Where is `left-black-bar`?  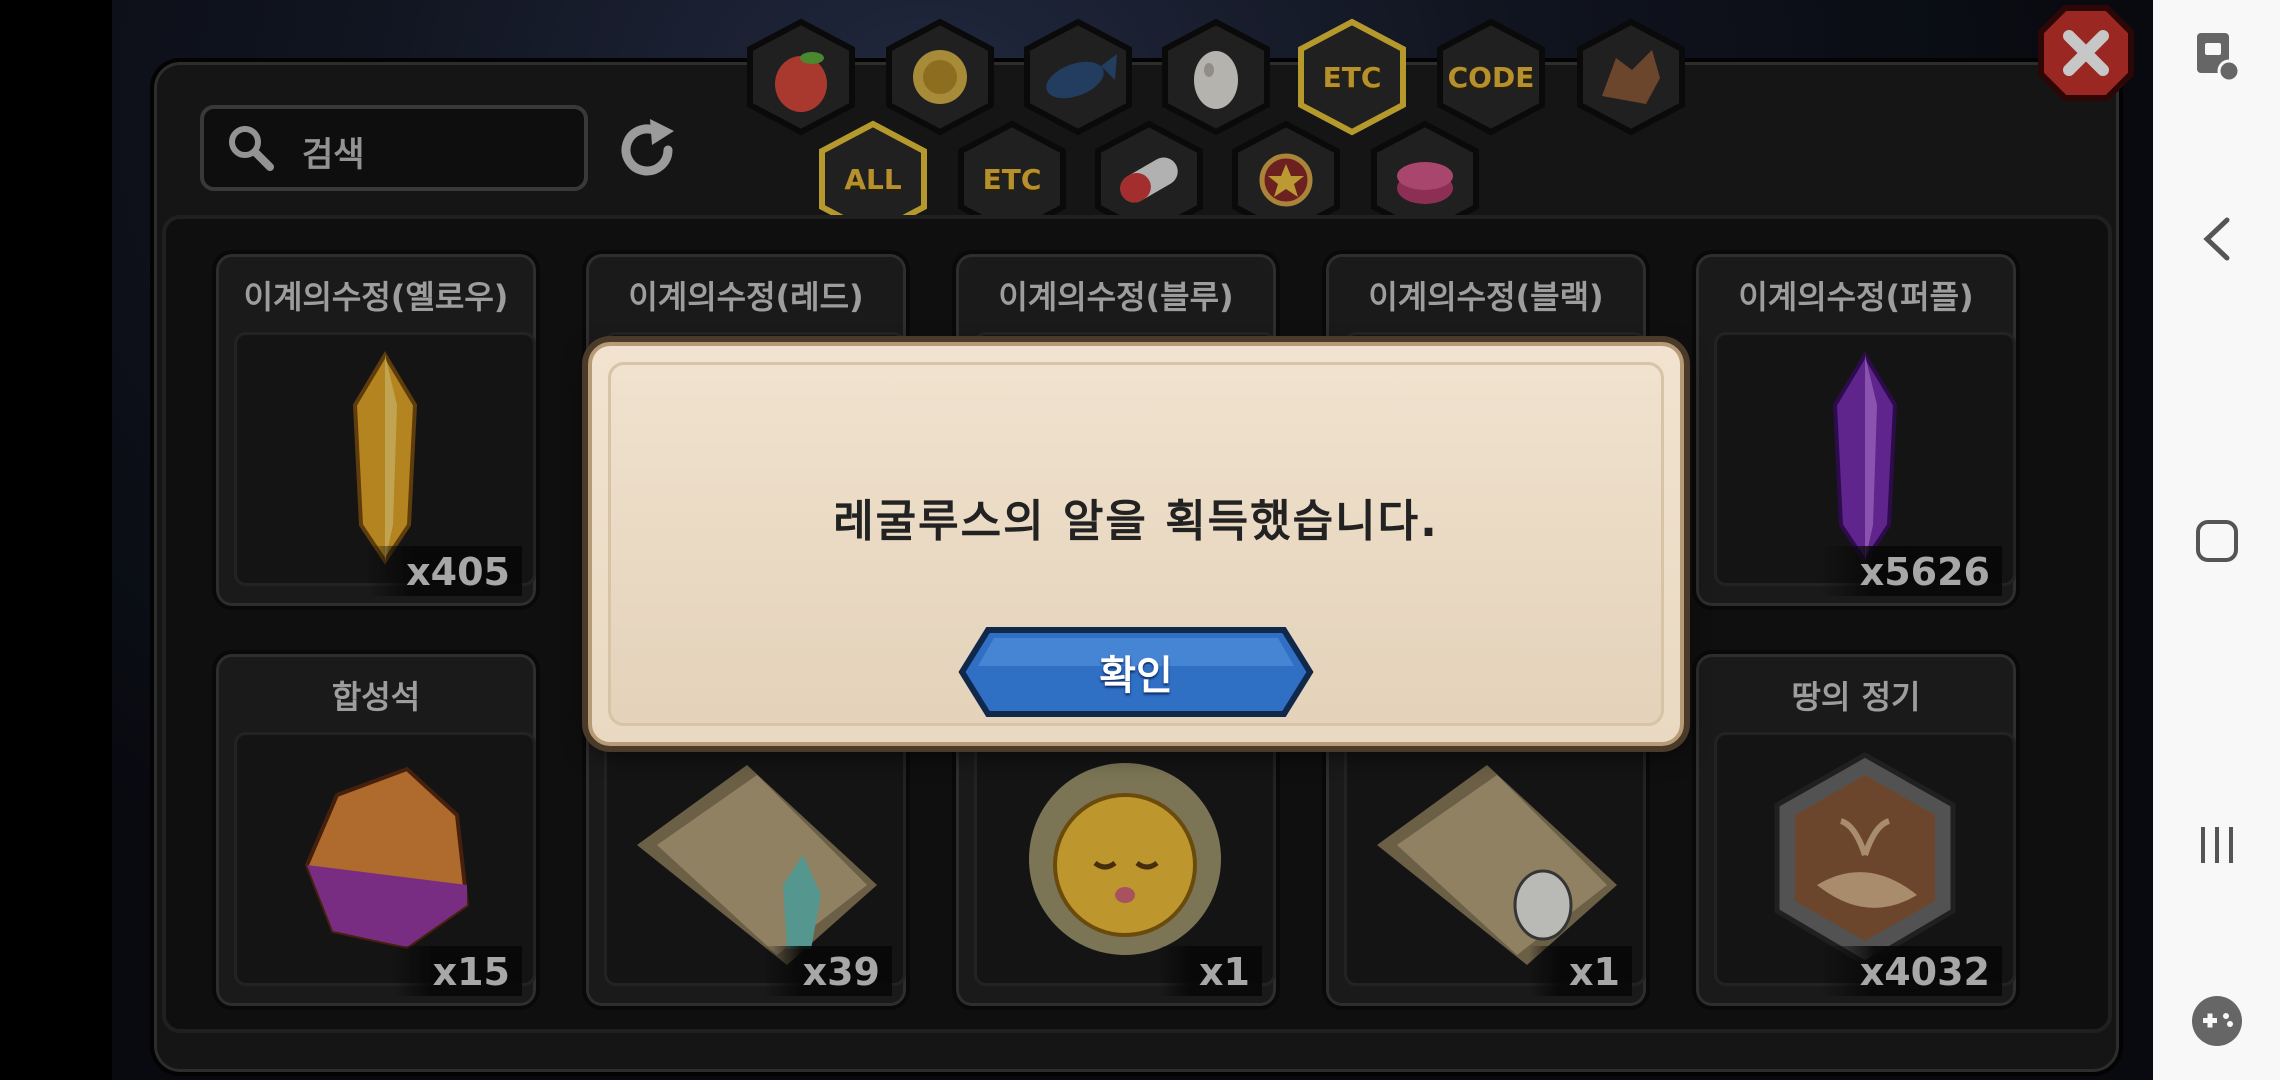 left-black-bar is located at coordinates (56, 540).